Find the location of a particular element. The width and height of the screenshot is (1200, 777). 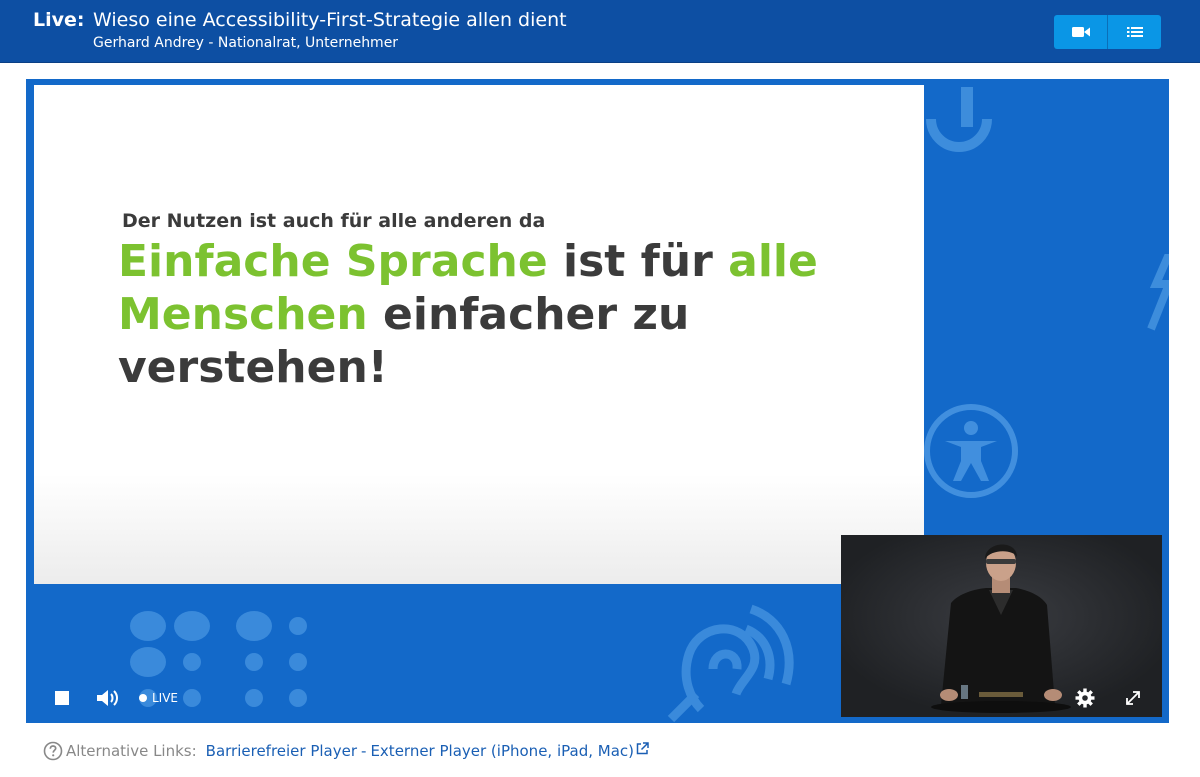

slide-subheading: Der Nutzen ist auch für alle anderen da is located at coordinates (334, 221).